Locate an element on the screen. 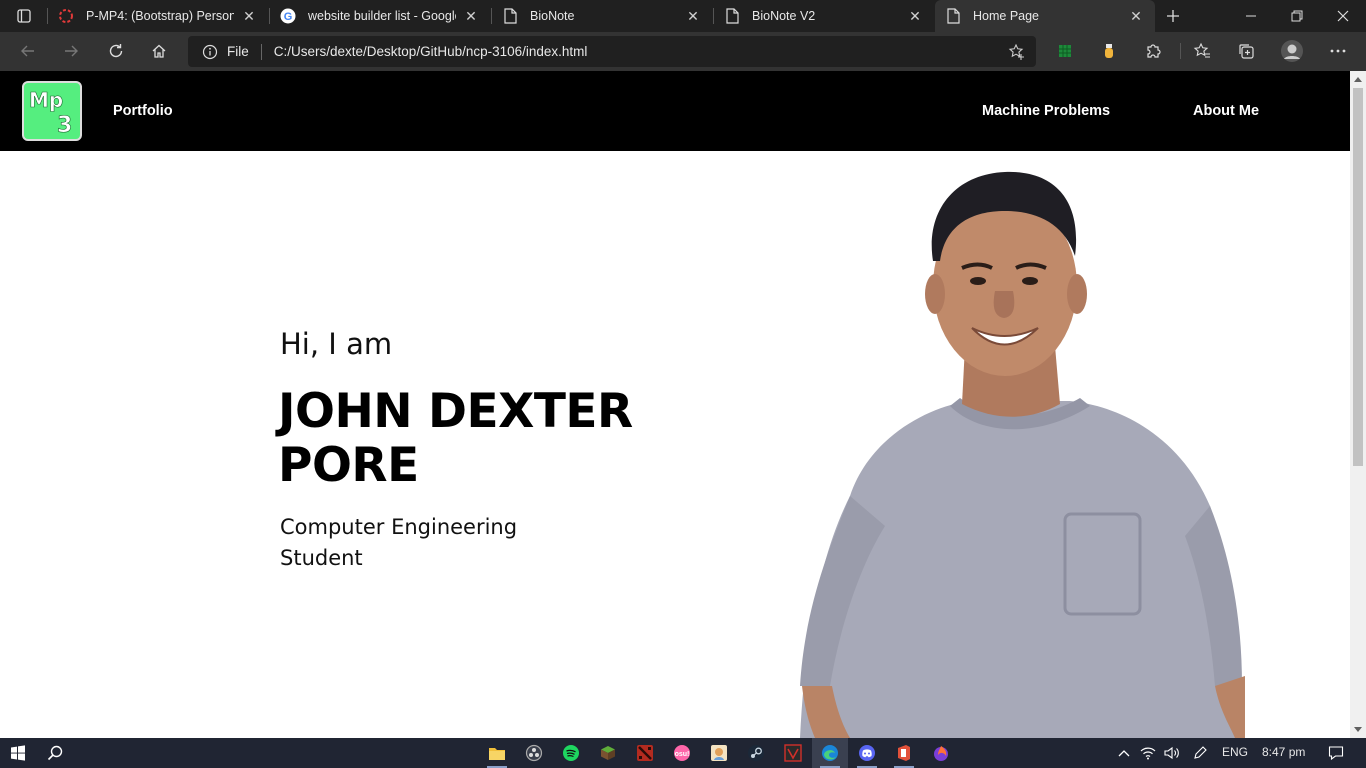 The image size is (1366, 768). tab-home-page: Home Page ✕ is located at coordinates (1045, 16).